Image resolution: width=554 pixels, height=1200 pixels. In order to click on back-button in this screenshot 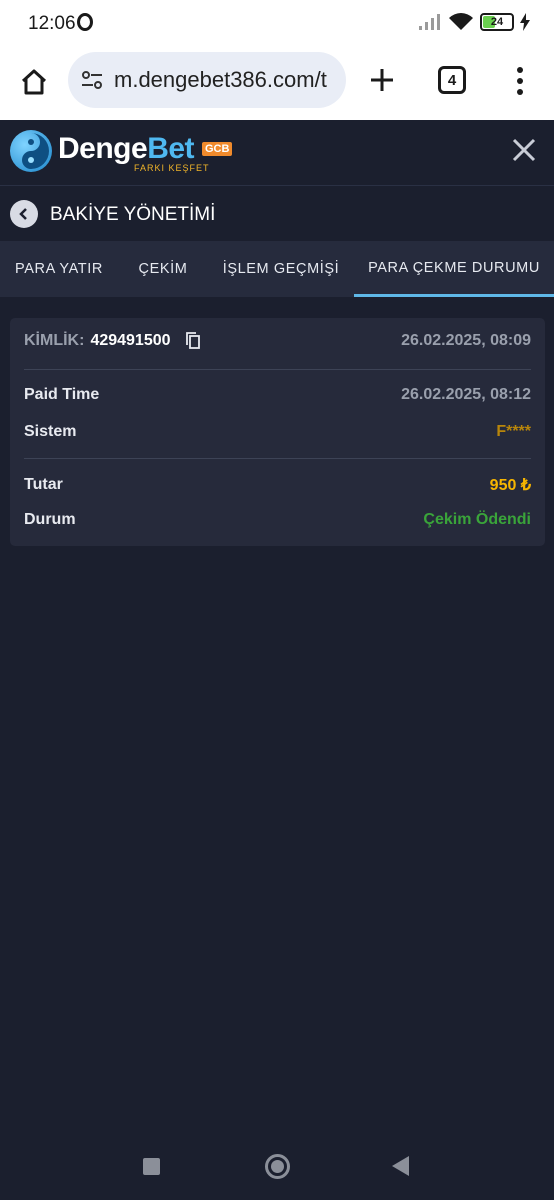, I will do `click(24, 214)`.